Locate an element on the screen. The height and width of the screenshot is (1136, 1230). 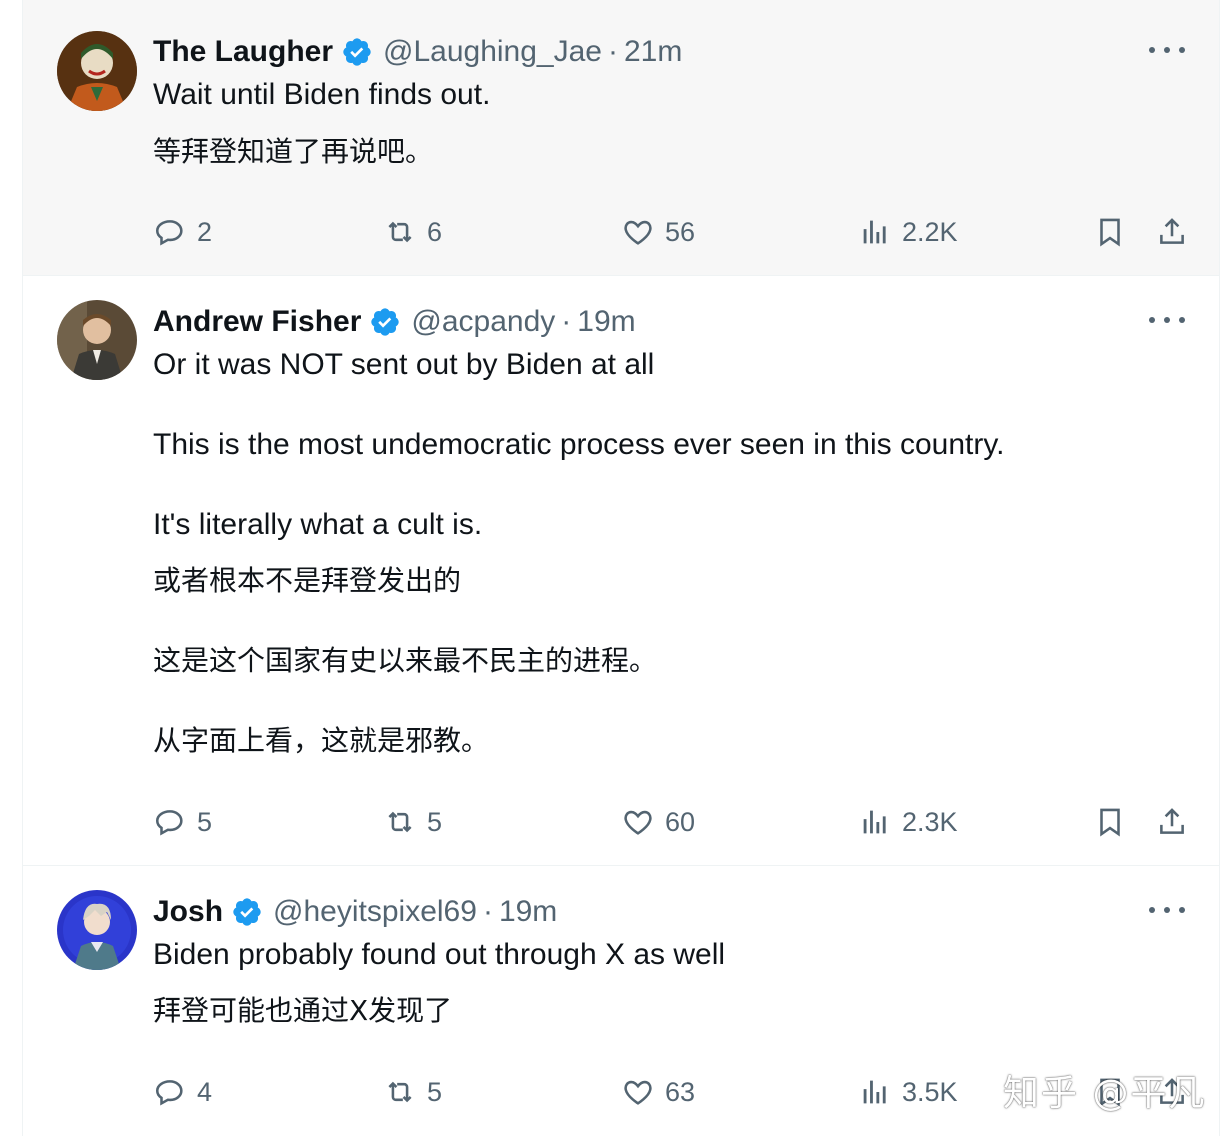
view-count: 2.3K is located at coordinates (930, 821).